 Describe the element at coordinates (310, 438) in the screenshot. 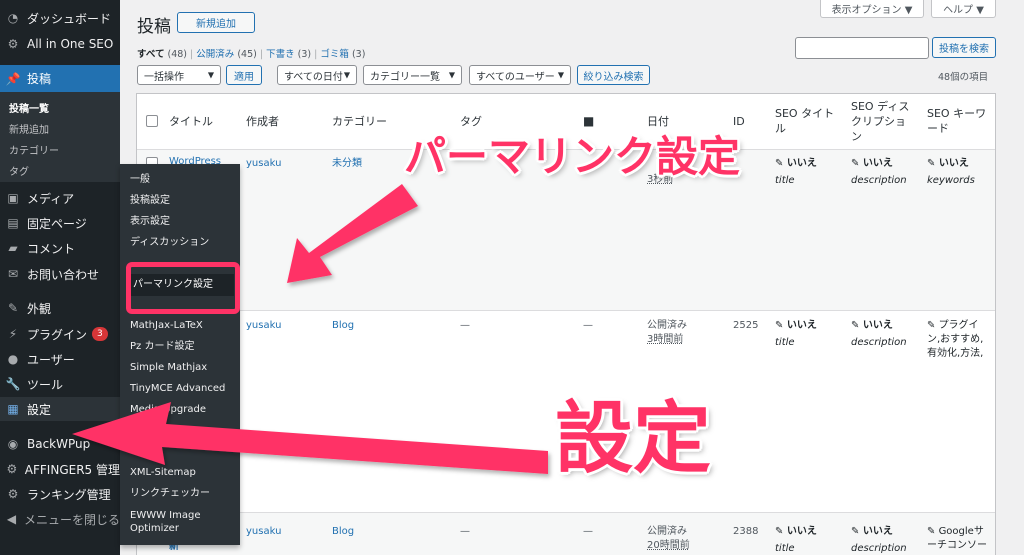

I see `arrow-to-settings` at that location.